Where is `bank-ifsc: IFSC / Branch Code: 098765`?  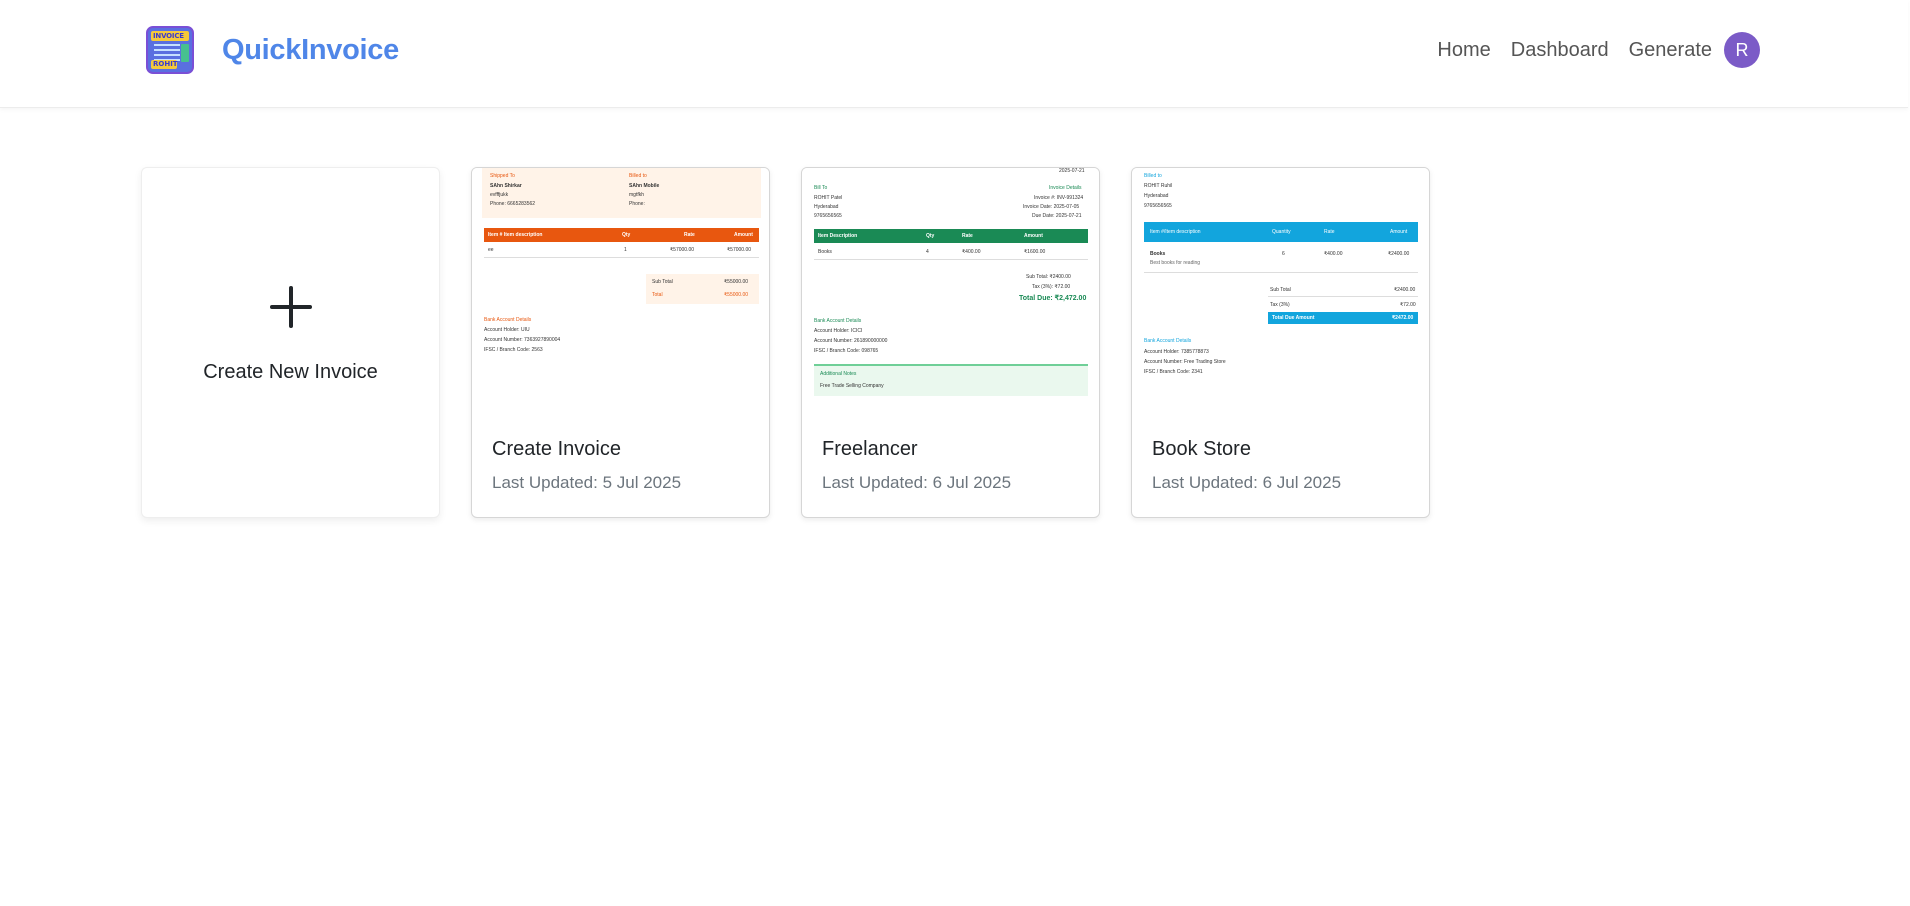
bank-ifsc: IFSC / Branch Code: 098765 is located at coordinates (846, 351).